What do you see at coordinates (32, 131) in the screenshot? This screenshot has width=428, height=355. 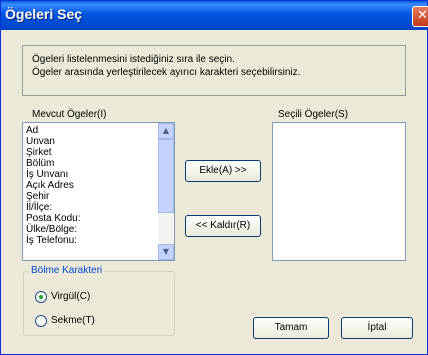 I see `list-item: Ad` at bounding box center [32, 131].